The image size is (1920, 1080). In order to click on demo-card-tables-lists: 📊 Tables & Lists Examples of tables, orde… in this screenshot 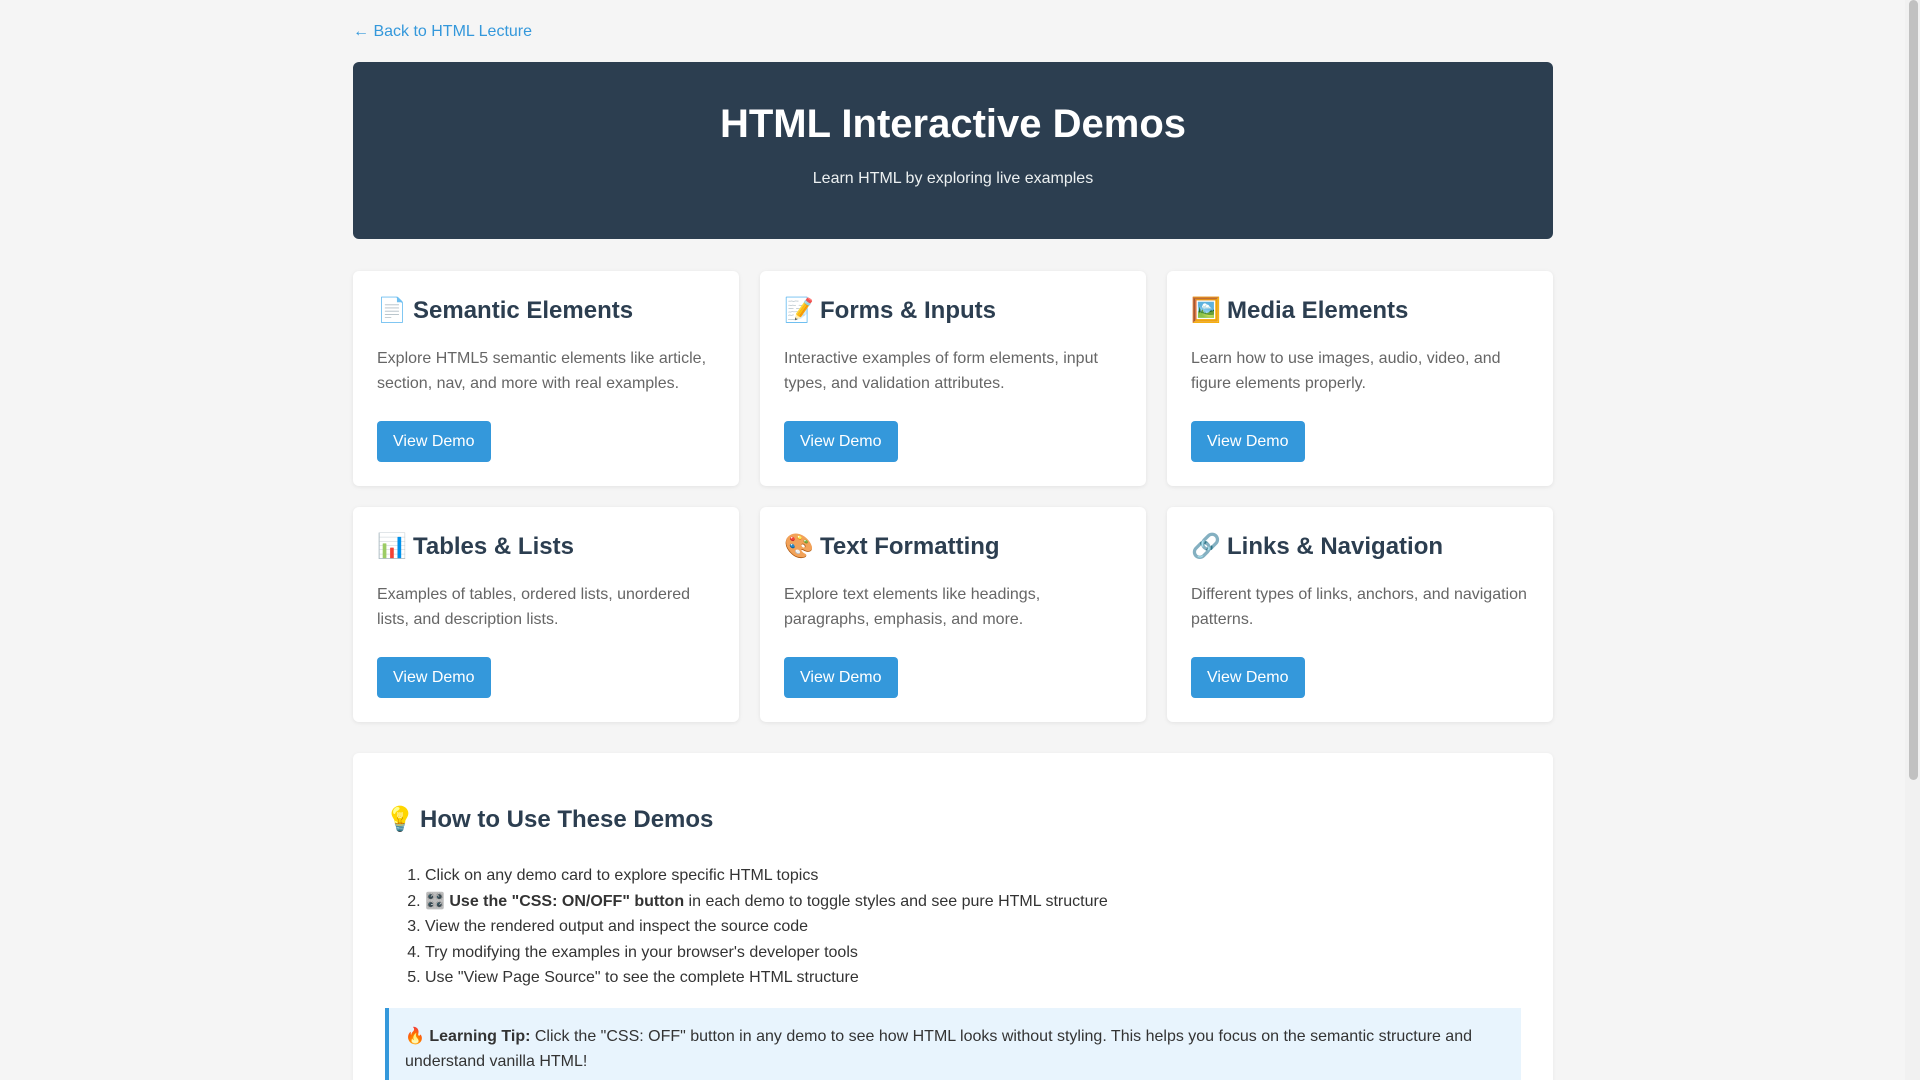, I will do `click(546, 614)`.